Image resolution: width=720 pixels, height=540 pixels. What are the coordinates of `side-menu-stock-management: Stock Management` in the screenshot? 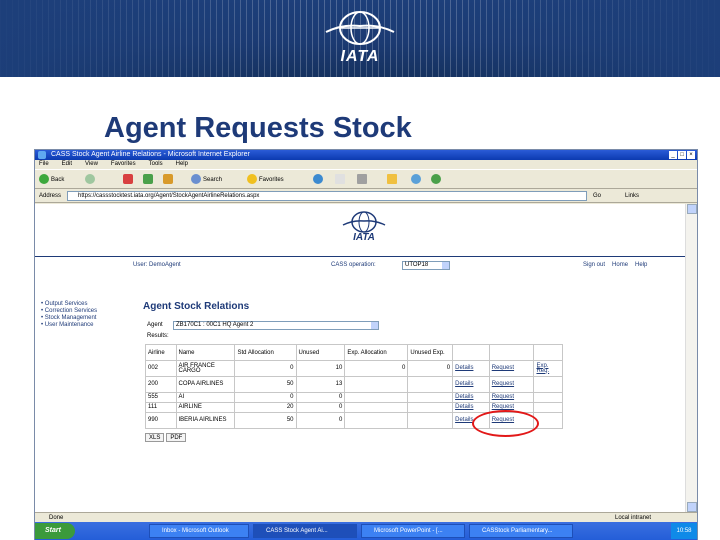 It's located at (69, 318).